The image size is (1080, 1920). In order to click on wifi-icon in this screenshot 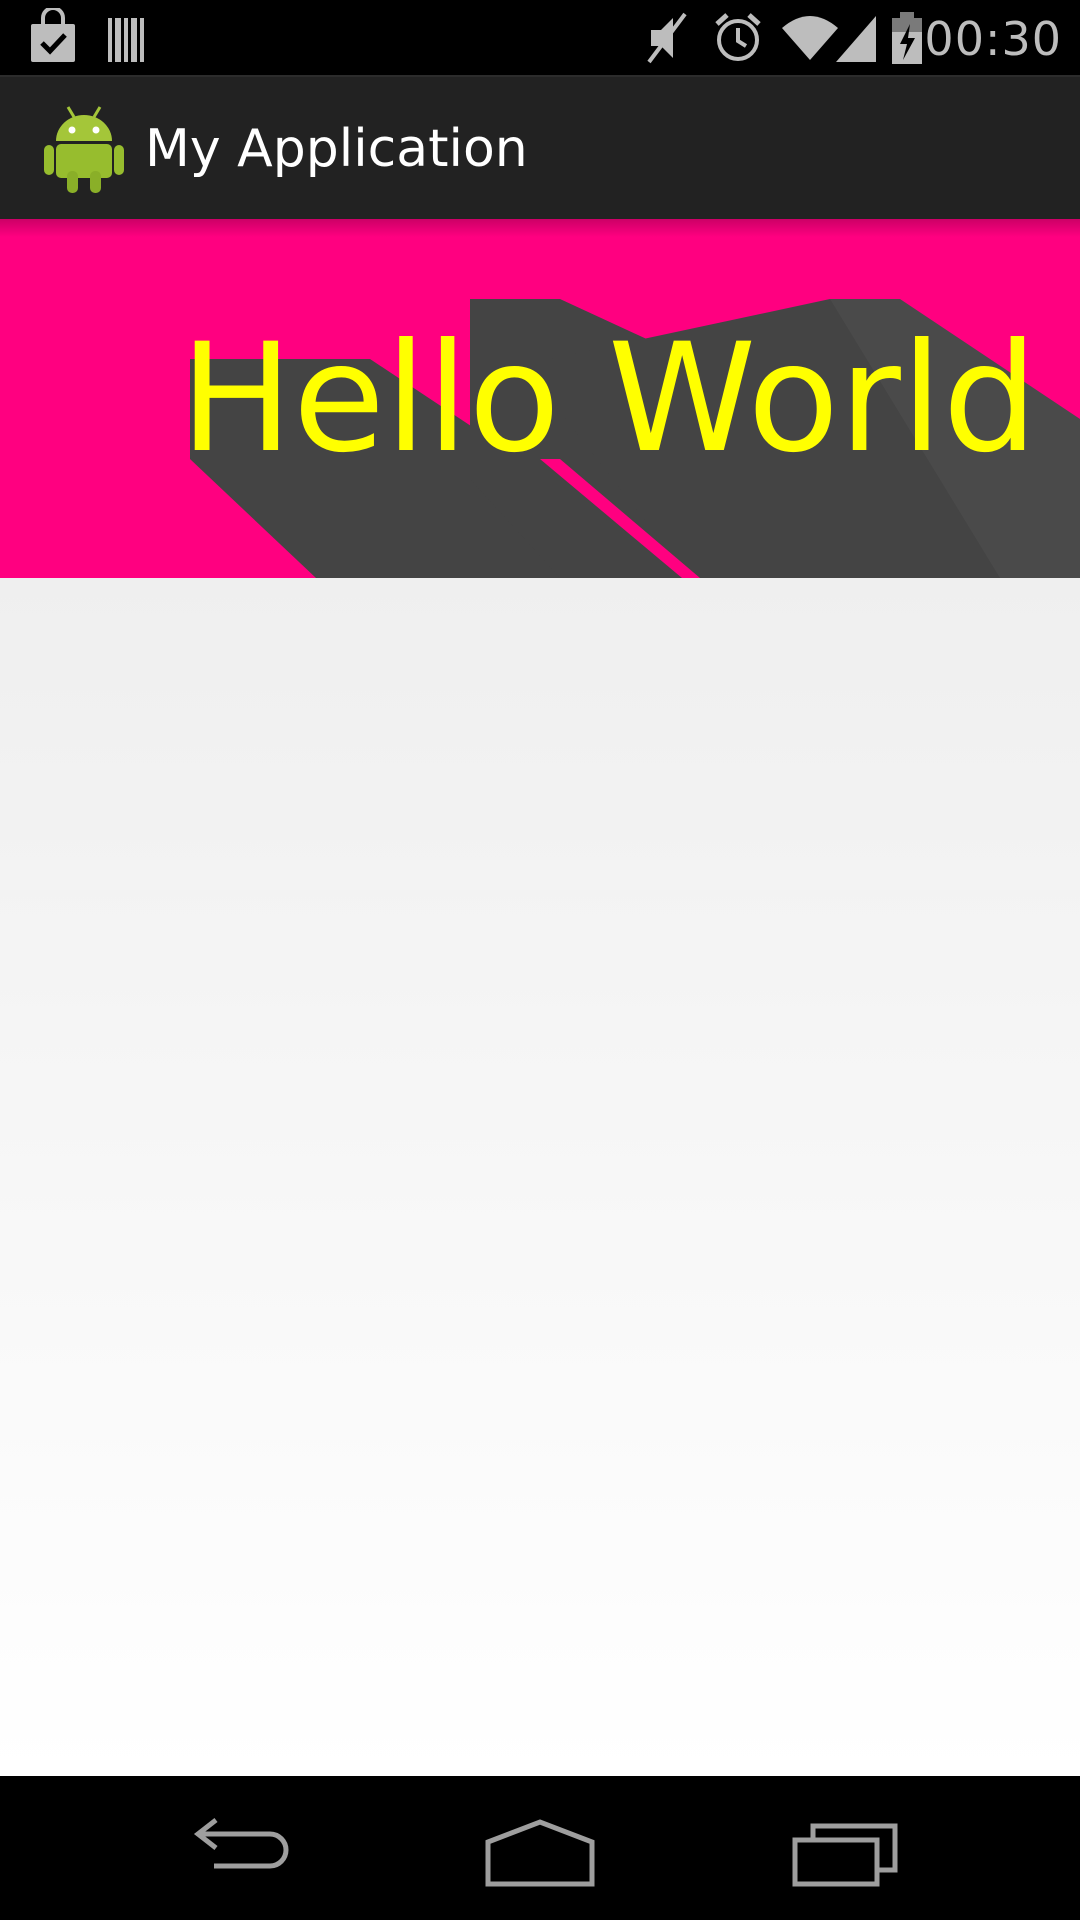, I will do `click(810, 37)`.